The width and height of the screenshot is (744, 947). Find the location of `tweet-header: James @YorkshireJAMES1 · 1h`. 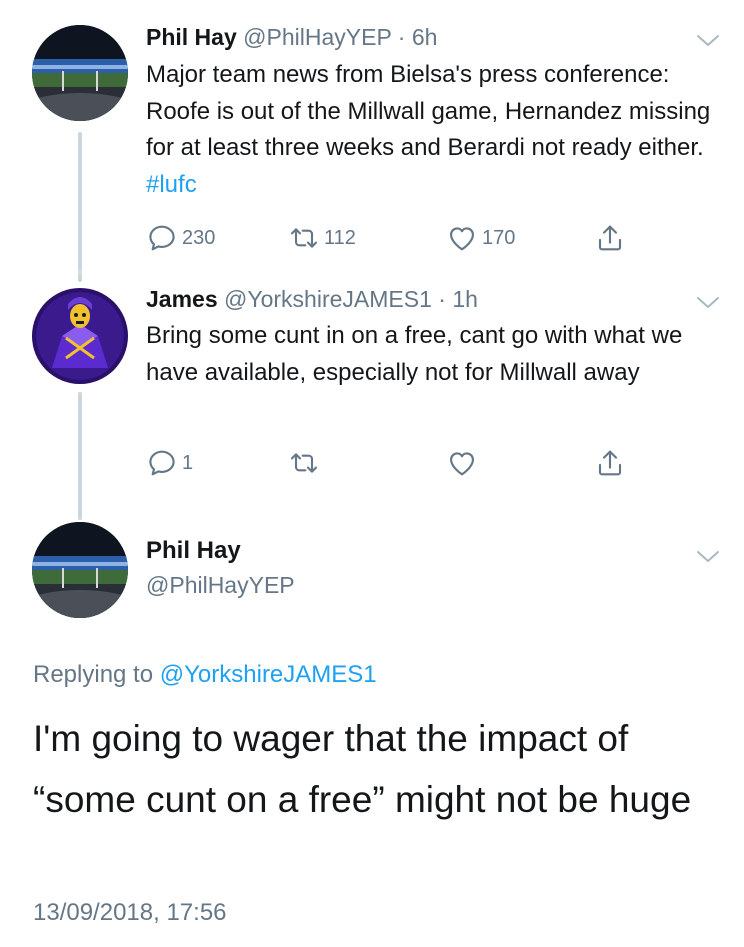

tweet-header: James @YorkshireJAMES1 · 1h is located at coordinates (312, 299).